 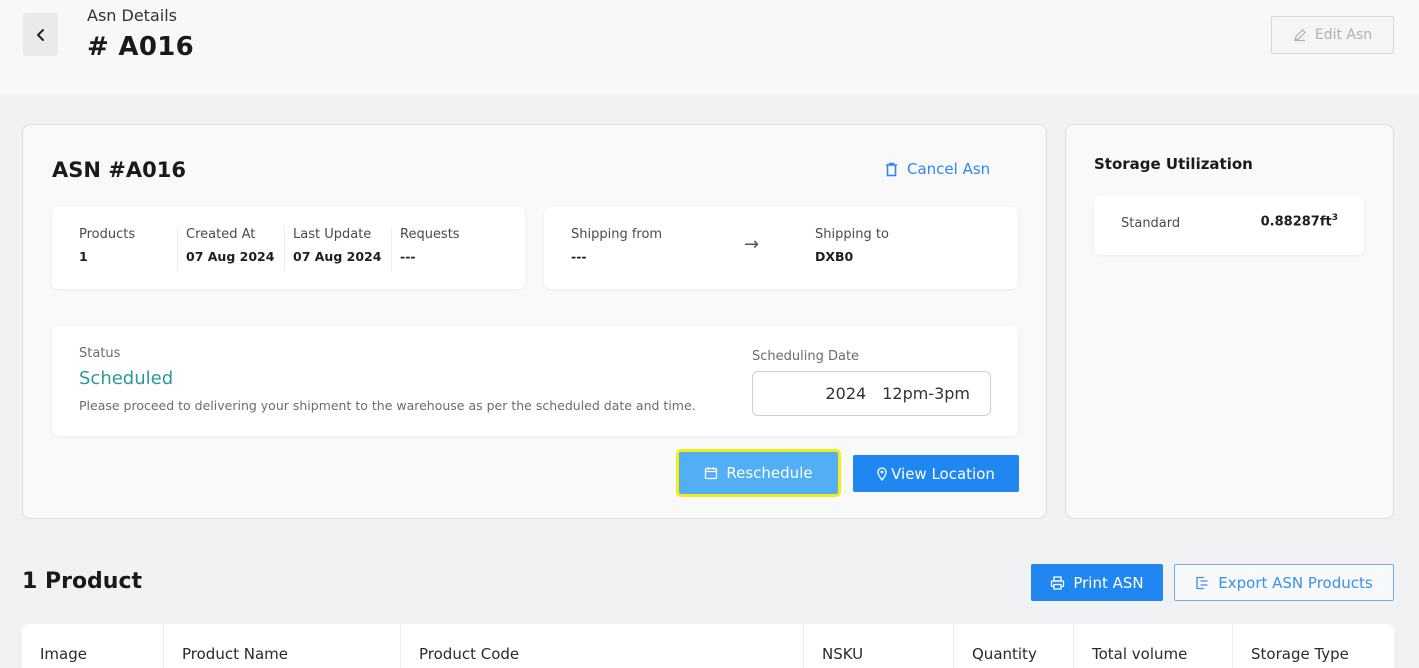 What do you see at coordinates (1334, 218) in the screenshot?
I see `storage-unit-exponent: 3` at bounding box center [1334, 218].